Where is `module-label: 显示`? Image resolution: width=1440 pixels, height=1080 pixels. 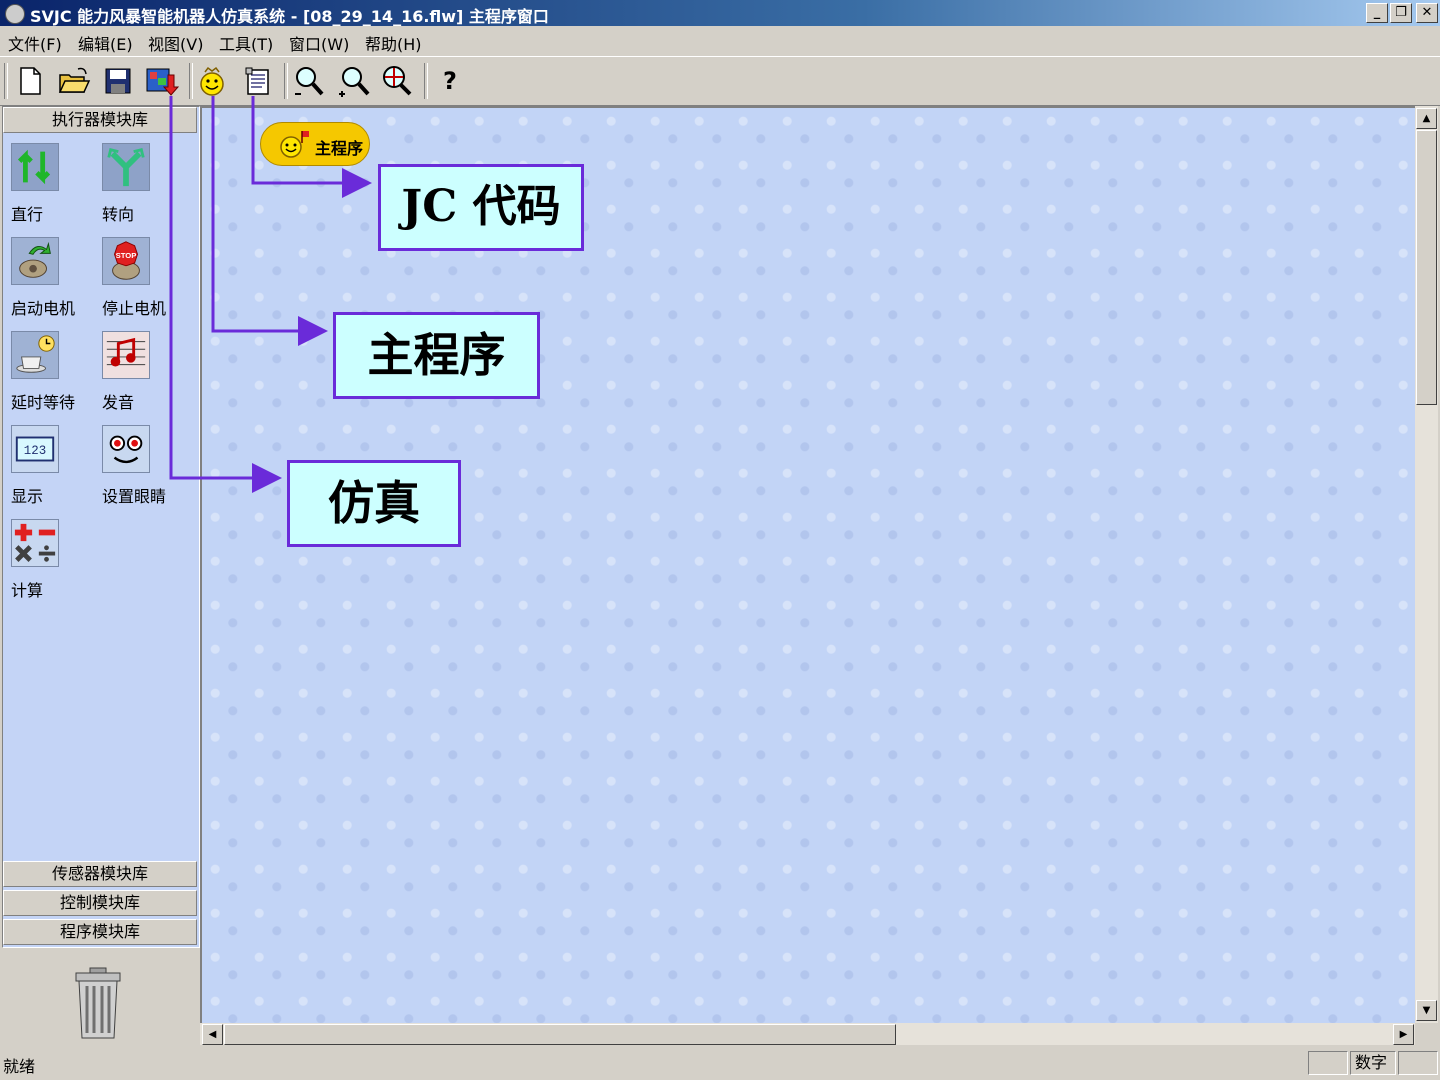 module-label: 显示 is located at coordinates (27, 496).